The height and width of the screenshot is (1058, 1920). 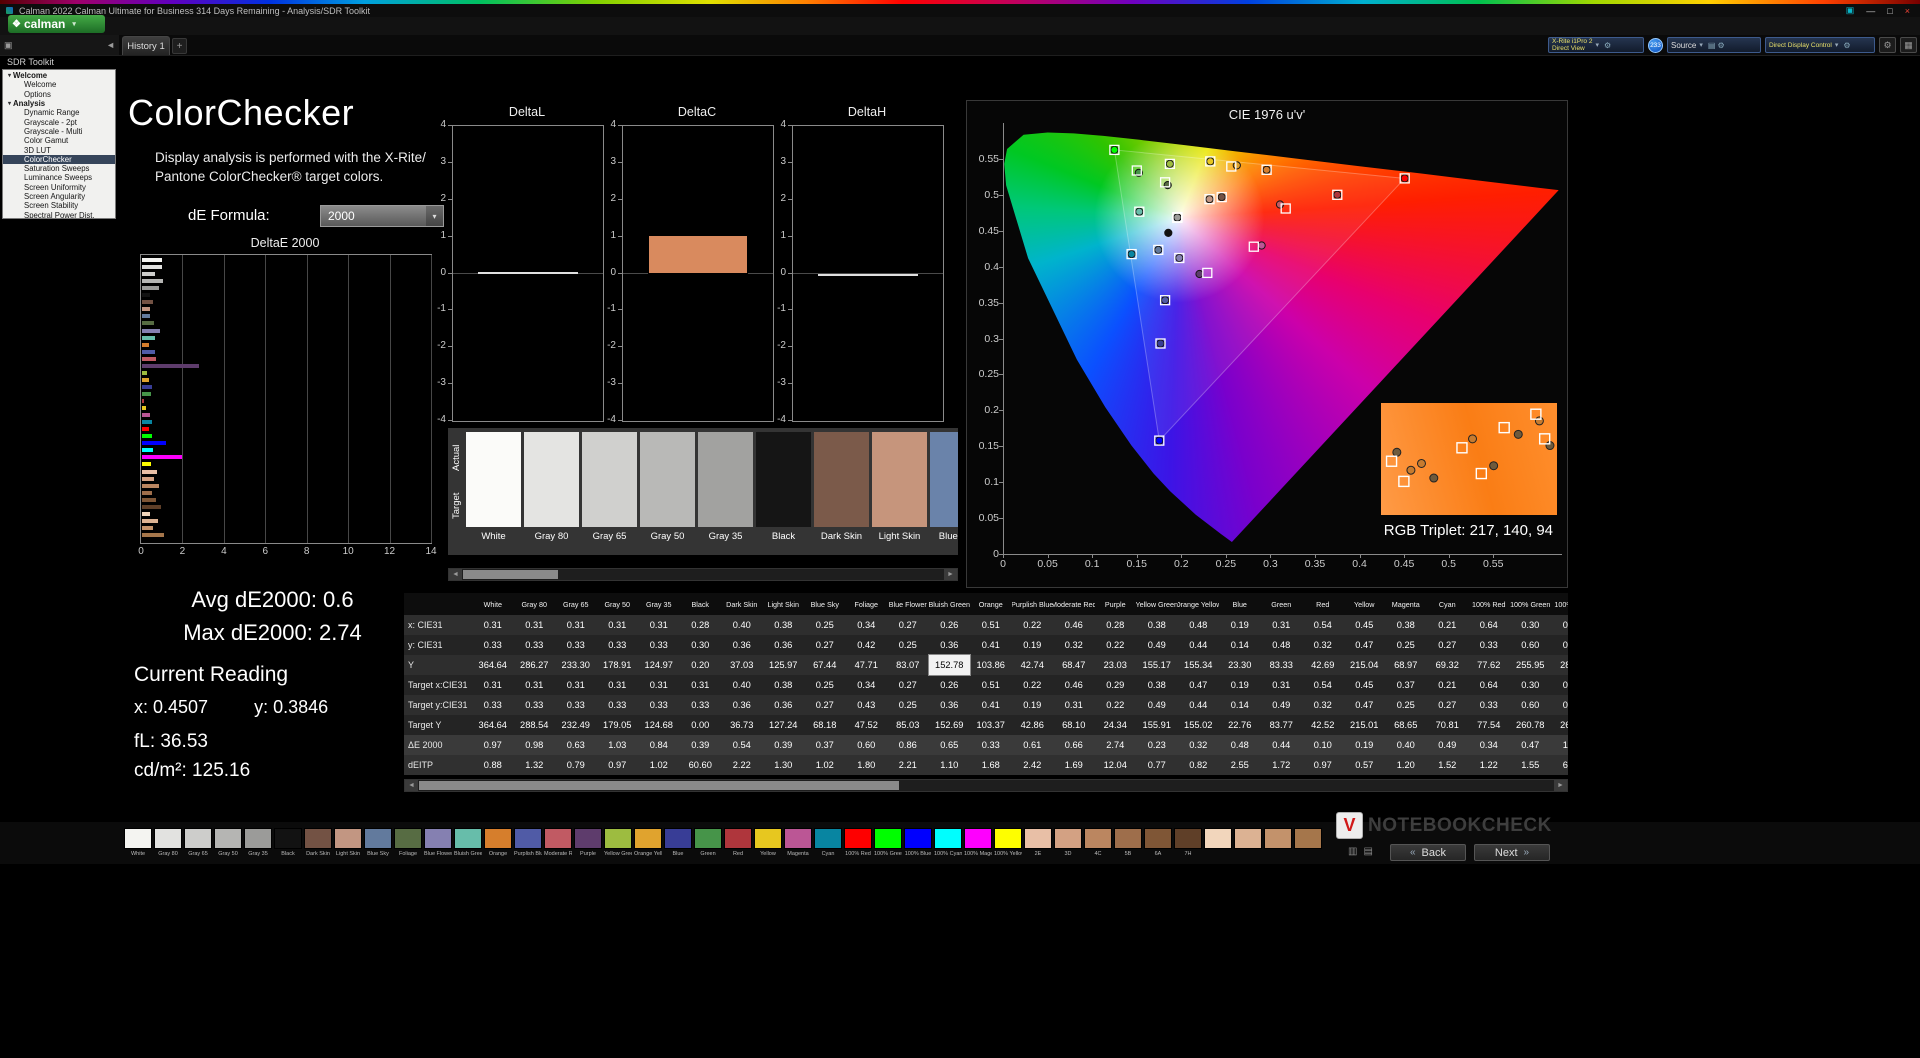 I want to click on display-gear-icon: ⚙, so click(x=1846, y=45).